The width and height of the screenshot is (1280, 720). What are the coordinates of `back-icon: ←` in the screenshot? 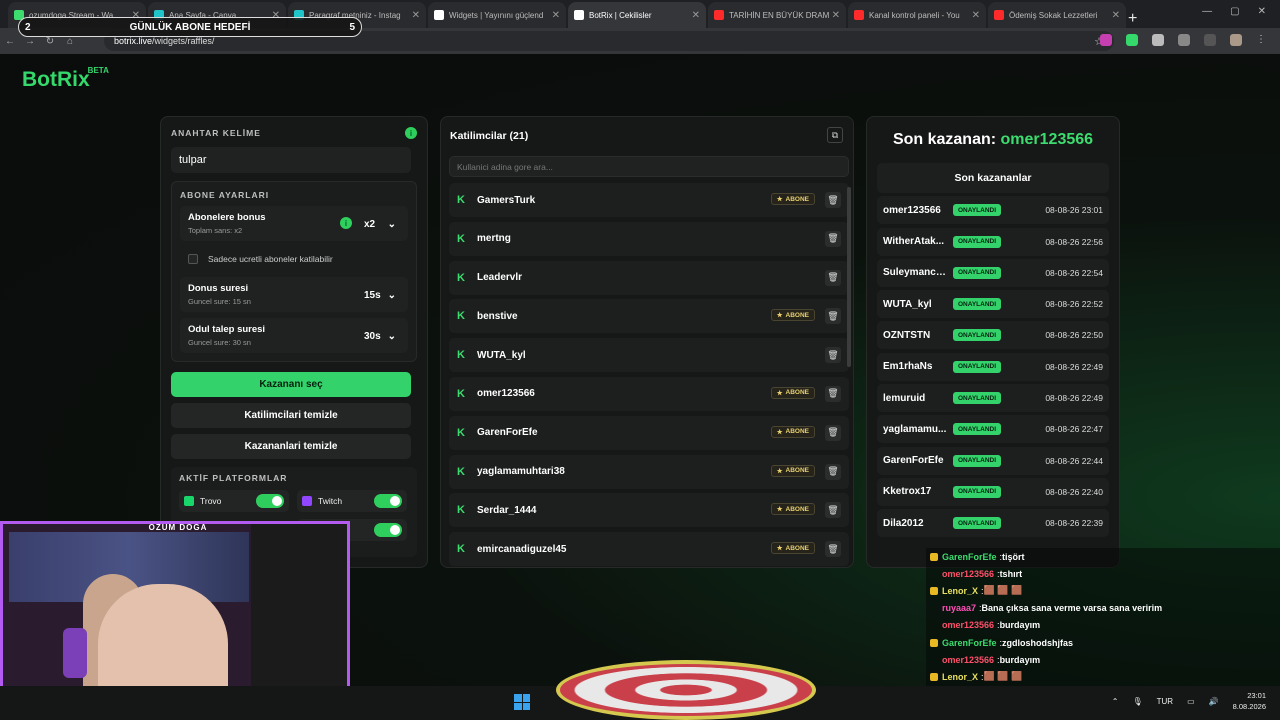 It's located at (10, 41).